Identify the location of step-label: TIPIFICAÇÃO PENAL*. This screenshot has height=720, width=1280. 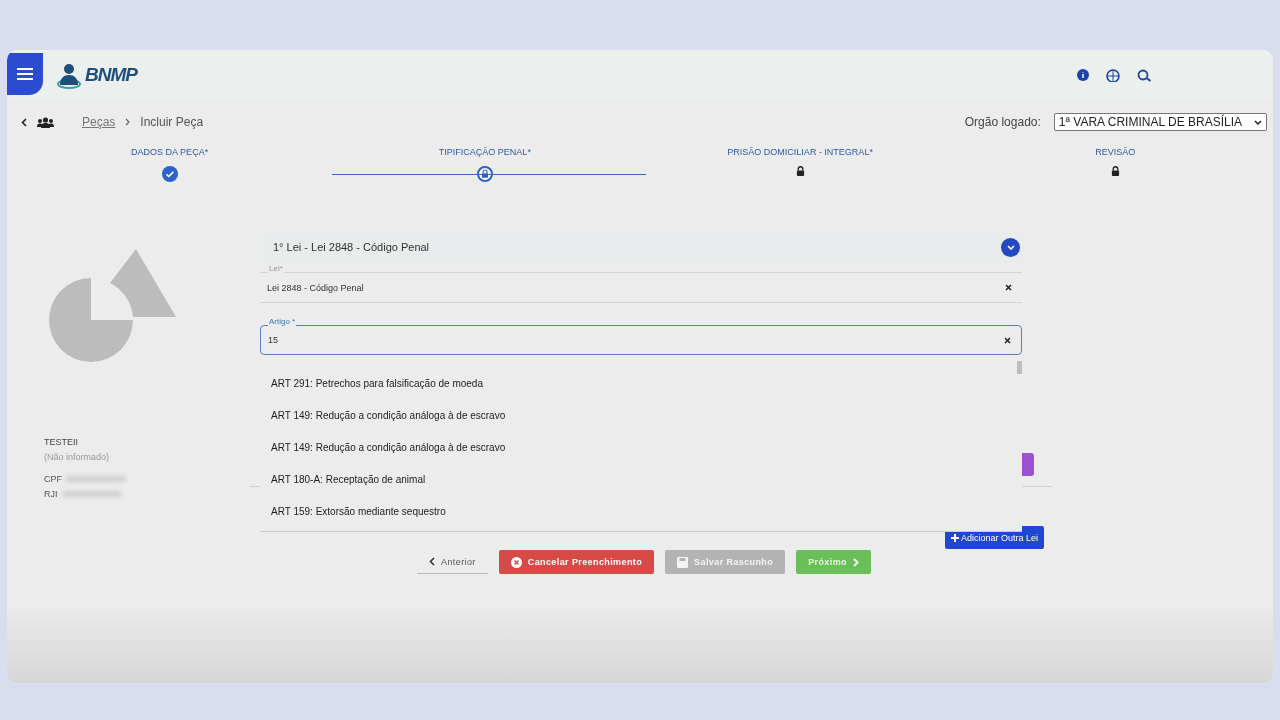
(484, 152).